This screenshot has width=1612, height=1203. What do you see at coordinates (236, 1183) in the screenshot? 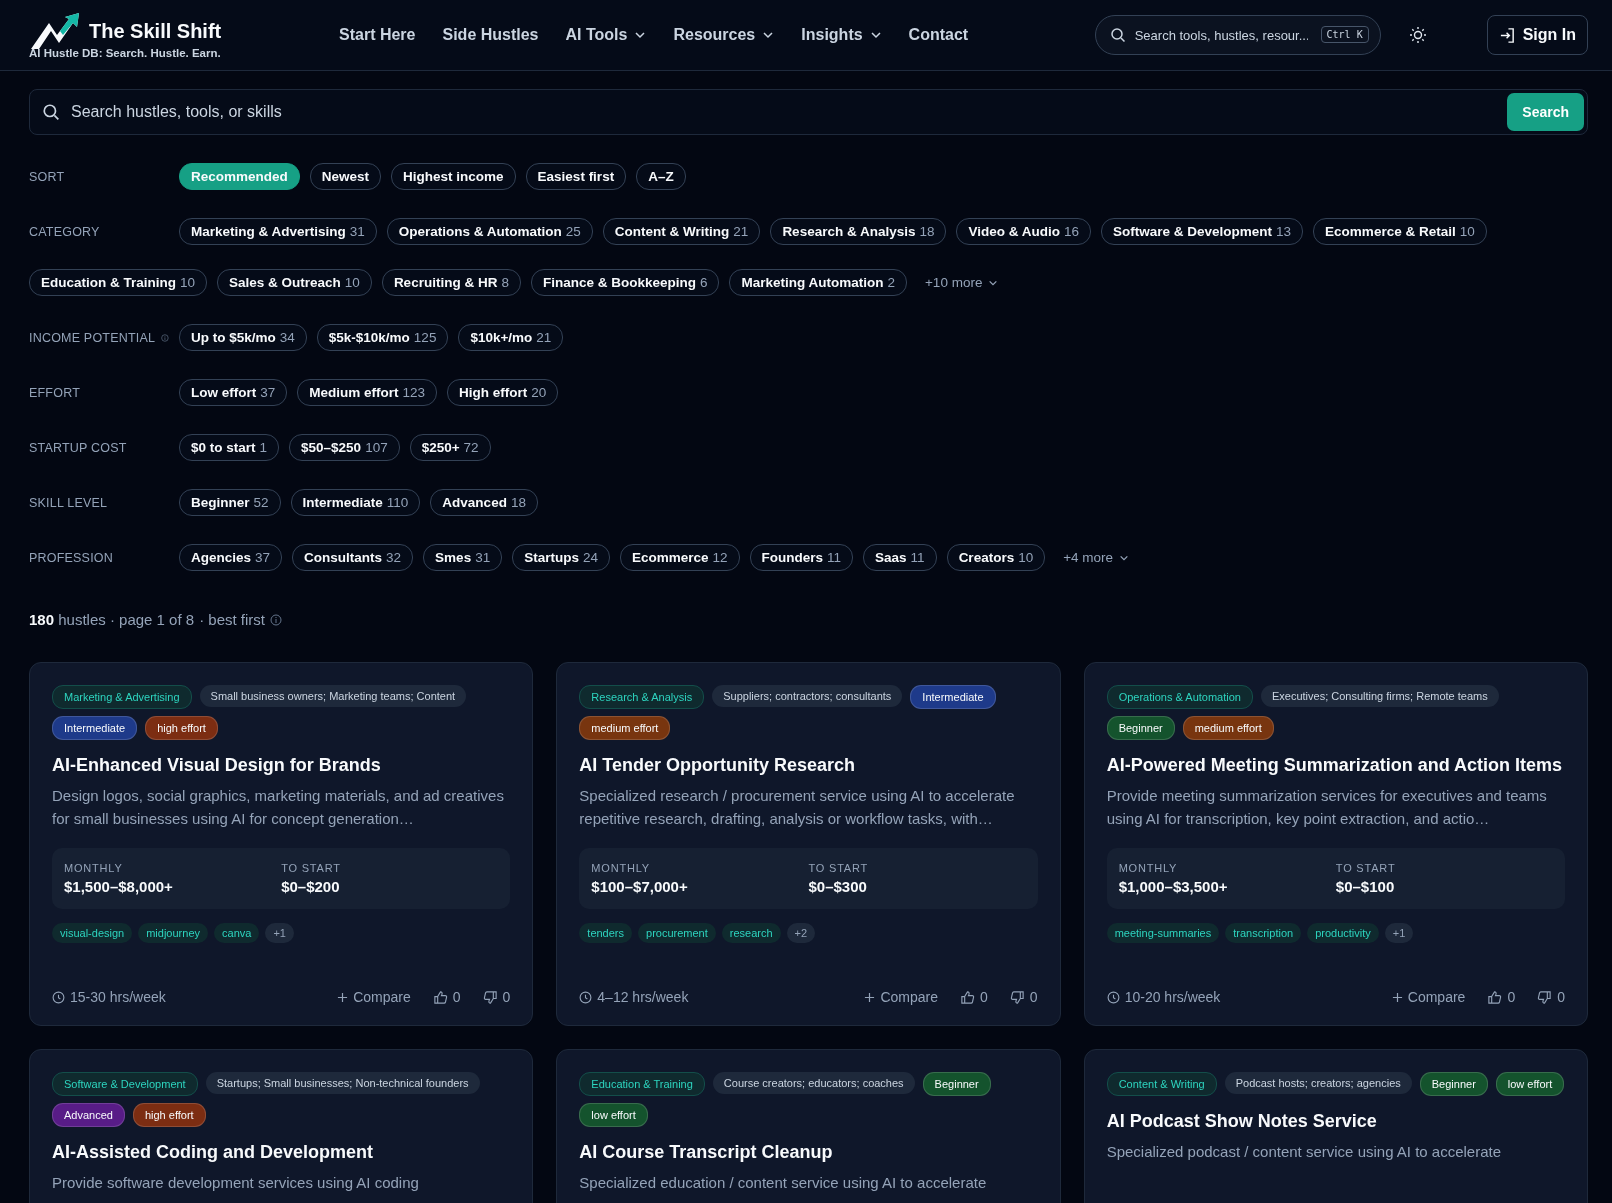
I see `card-description: Provide software development services using AI coding` at bounding box center [236, 1183].